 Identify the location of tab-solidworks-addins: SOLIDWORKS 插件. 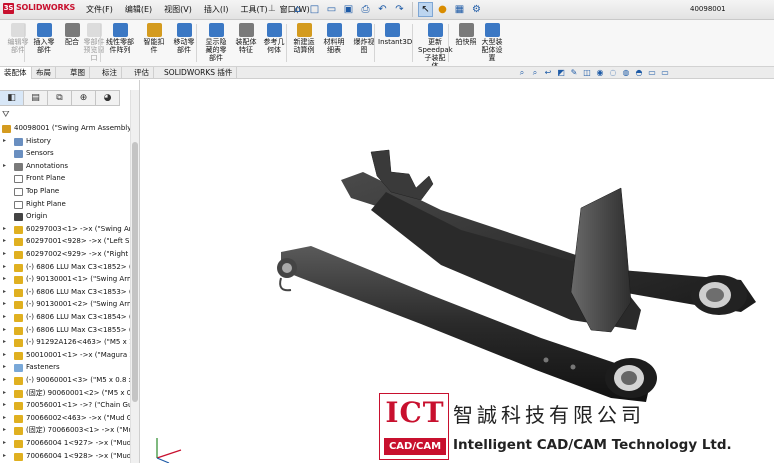
(199, 73).